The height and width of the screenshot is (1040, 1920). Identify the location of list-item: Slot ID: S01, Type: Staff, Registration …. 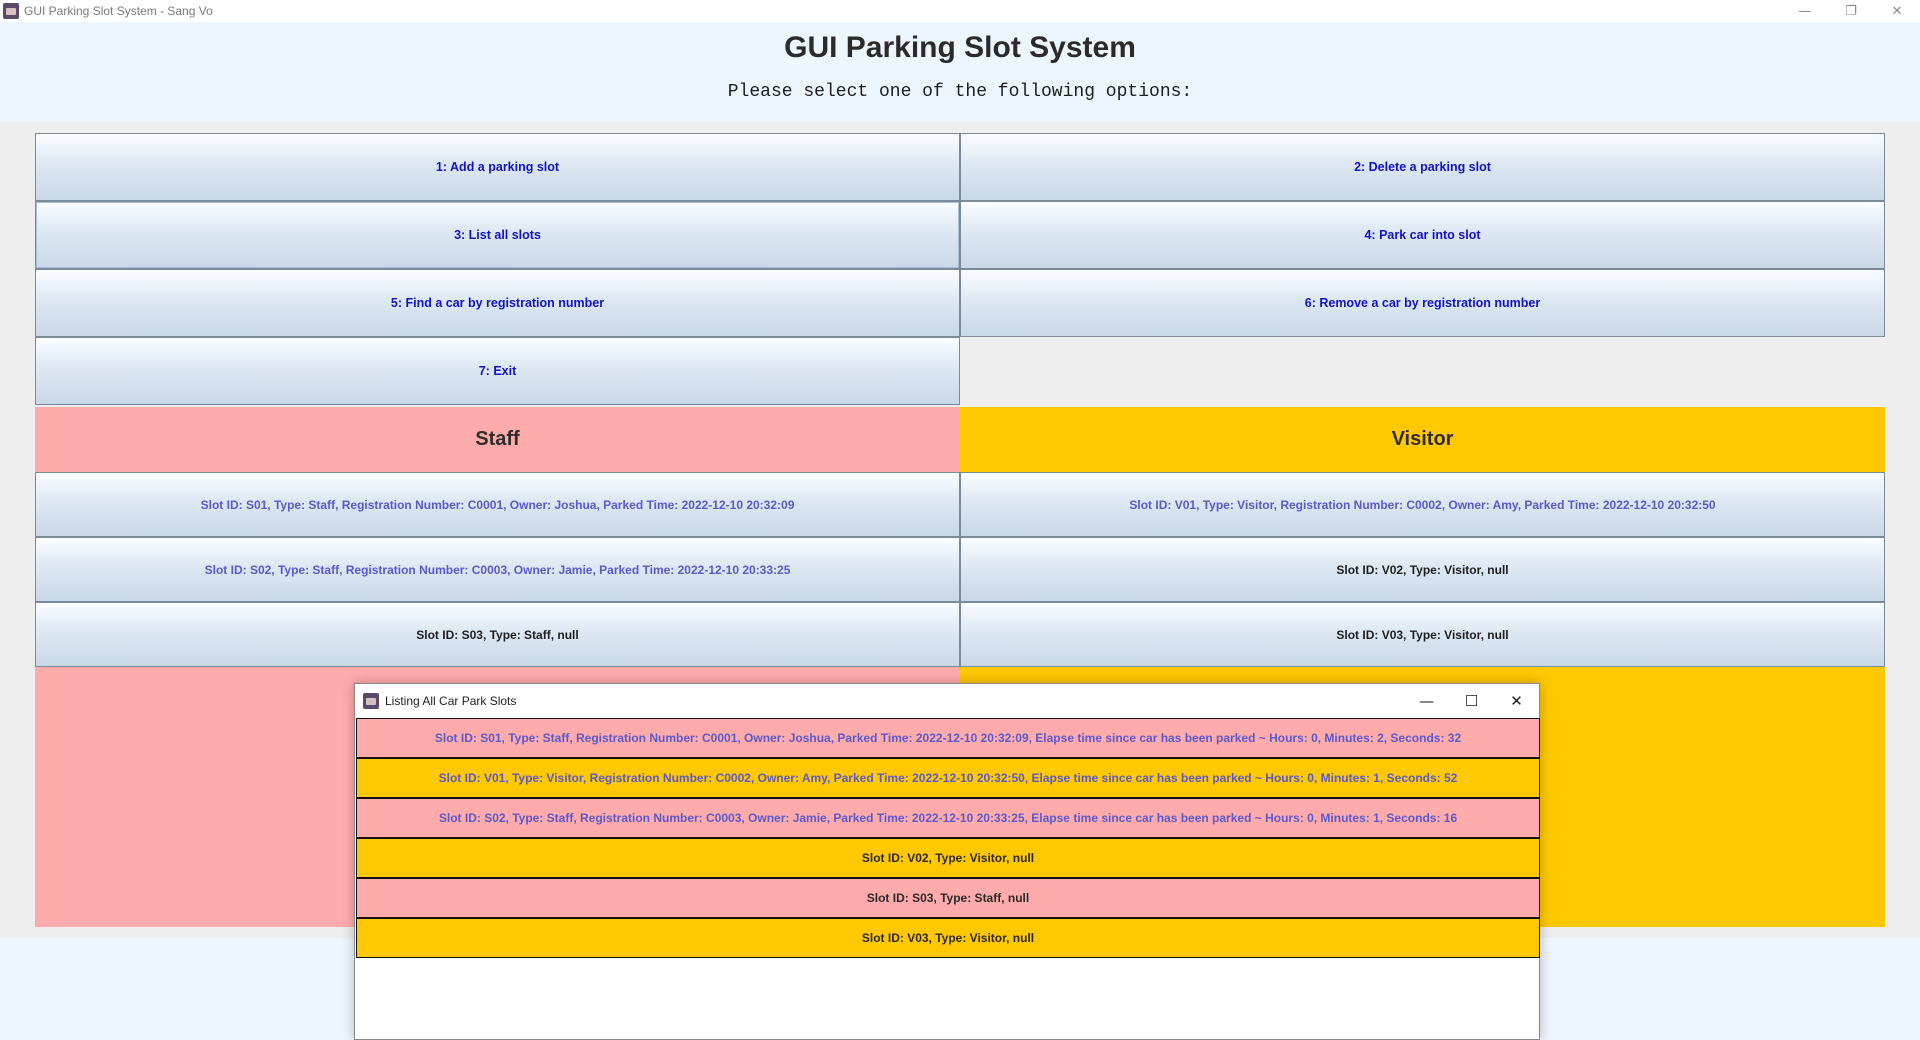
(948, 738).